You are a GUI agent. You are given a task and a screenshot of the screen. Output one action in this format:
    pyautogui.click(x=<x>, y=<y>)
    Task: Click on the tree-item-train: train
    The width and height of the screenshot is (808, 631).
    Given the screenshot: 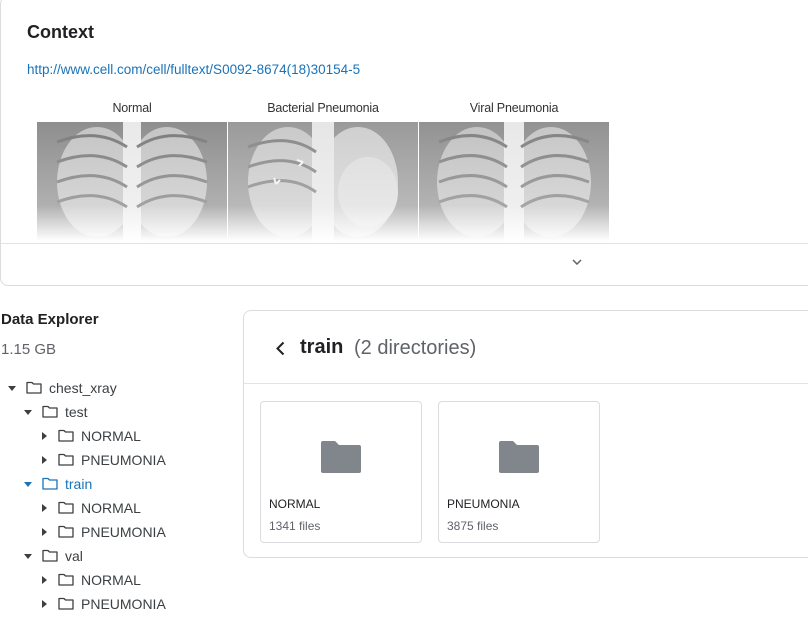 What is the action you would take?
    pyautogui.click(x=57, y=484)
    